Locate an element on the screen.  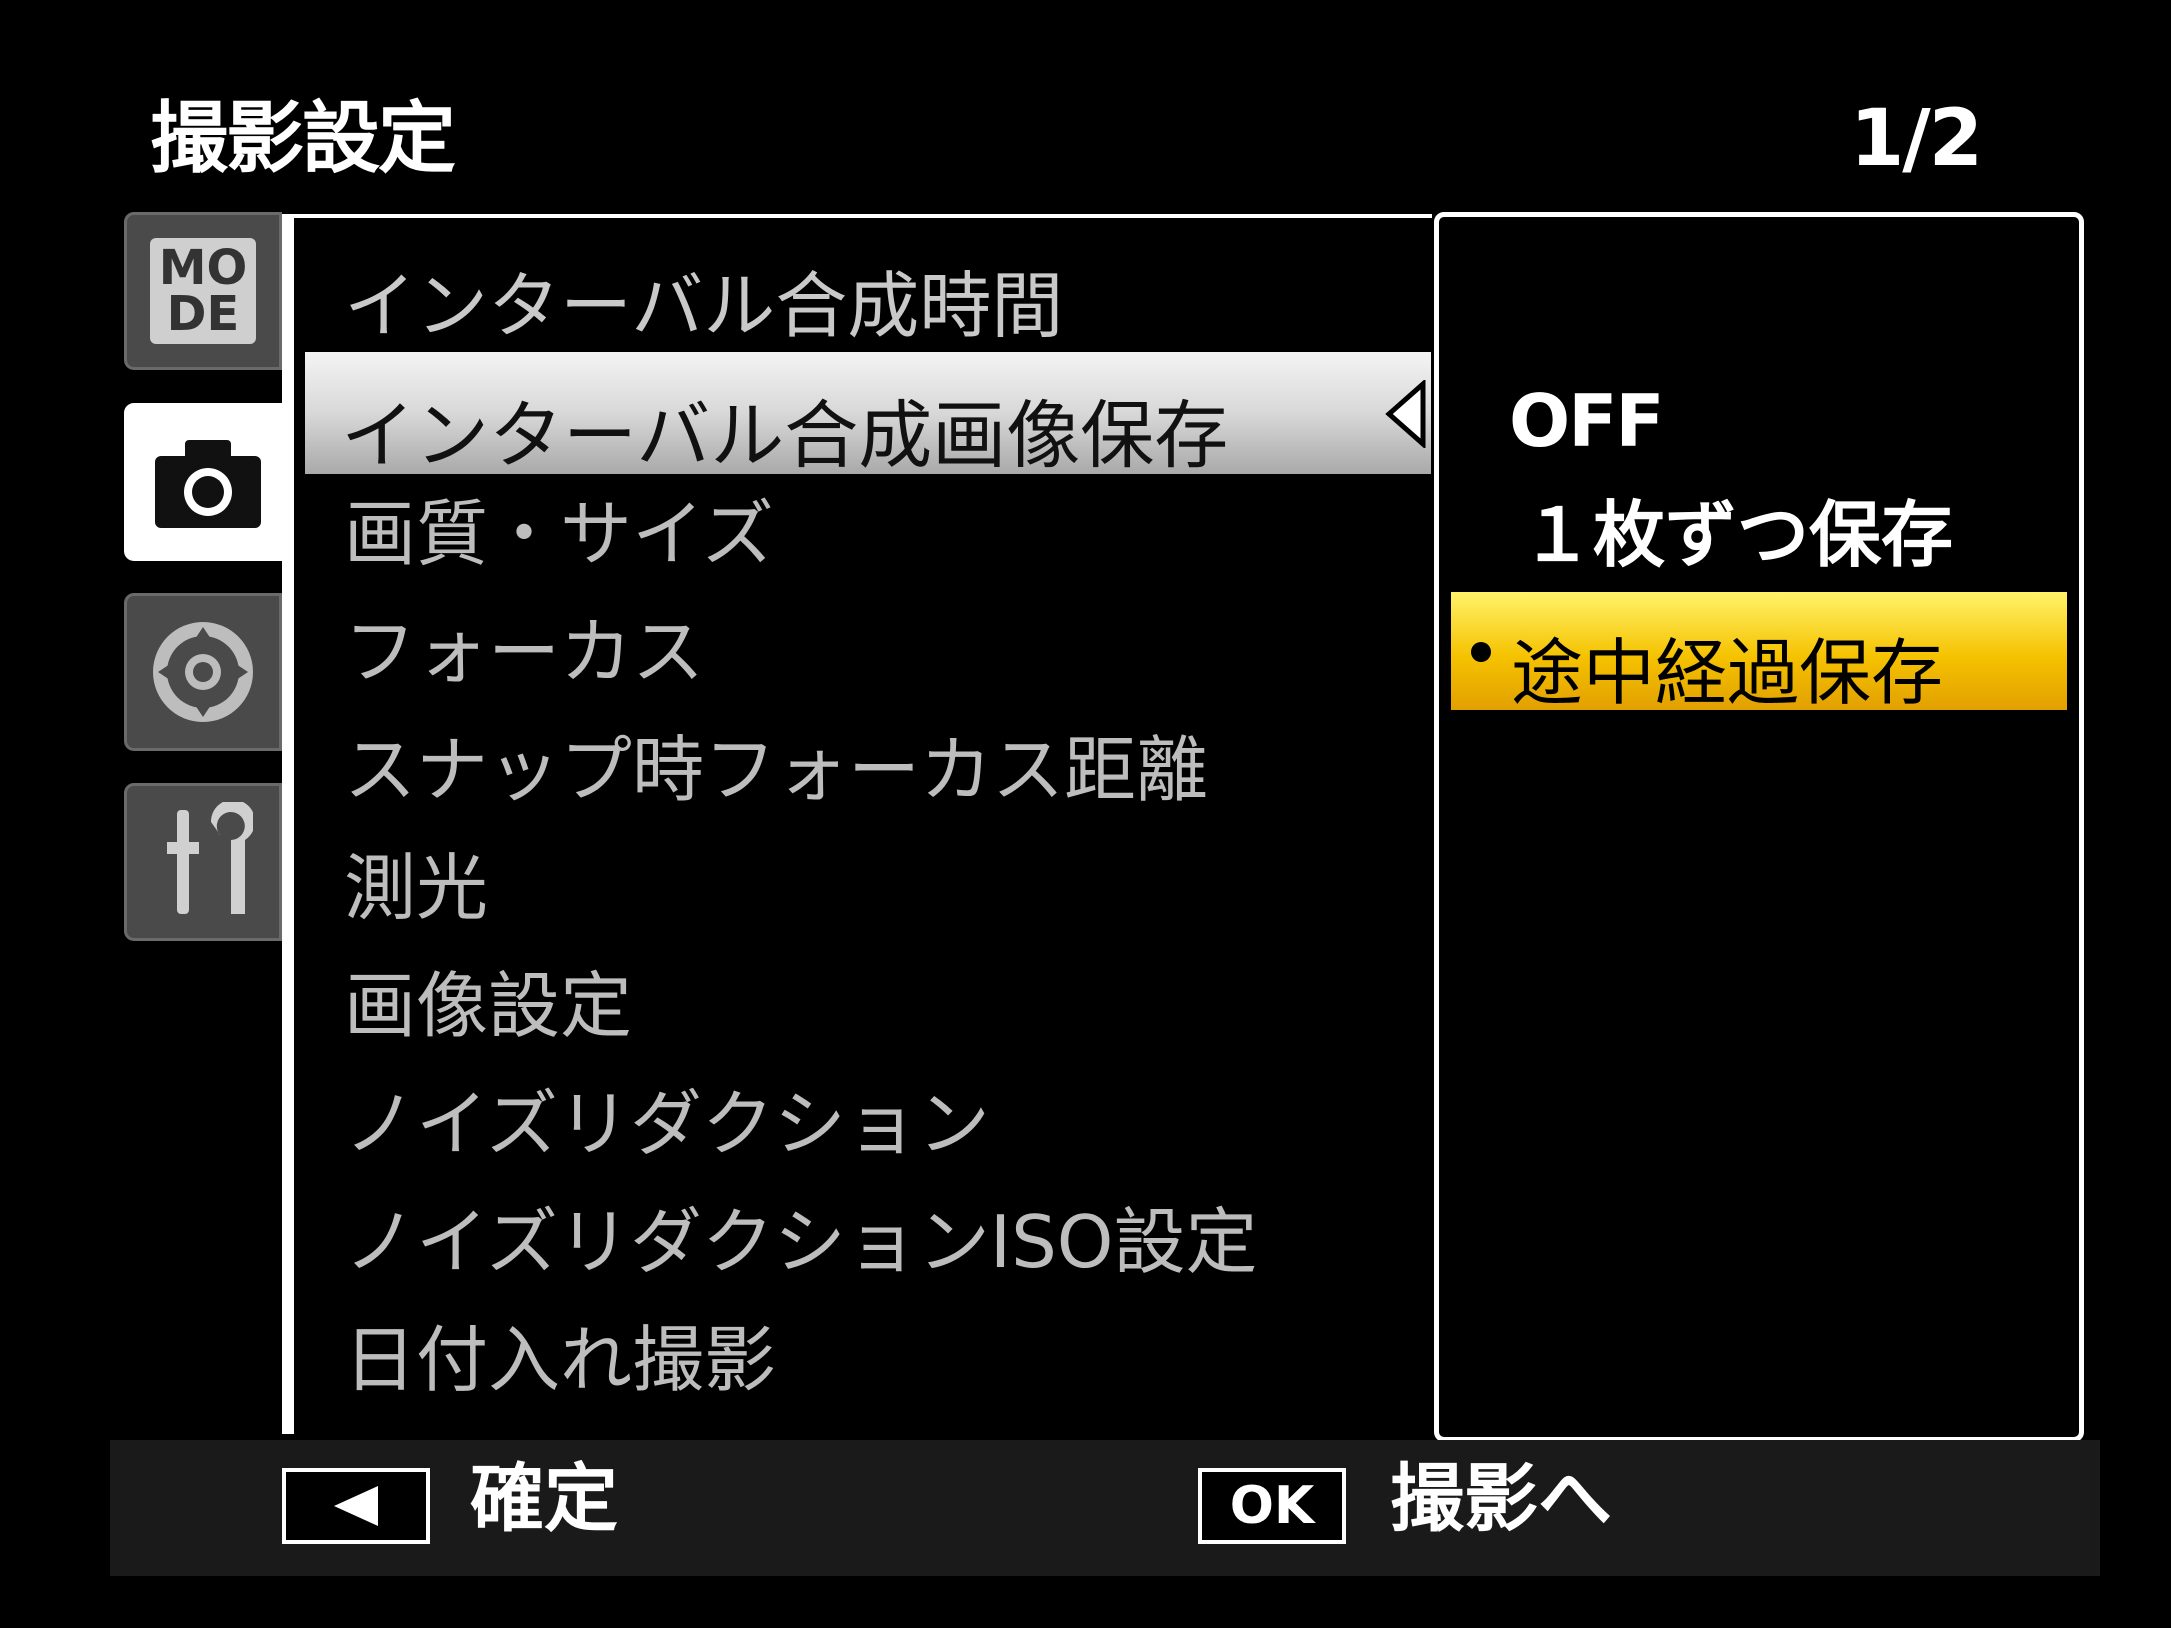
submenu-arrow-icon is located at coordinates (1405, 414).